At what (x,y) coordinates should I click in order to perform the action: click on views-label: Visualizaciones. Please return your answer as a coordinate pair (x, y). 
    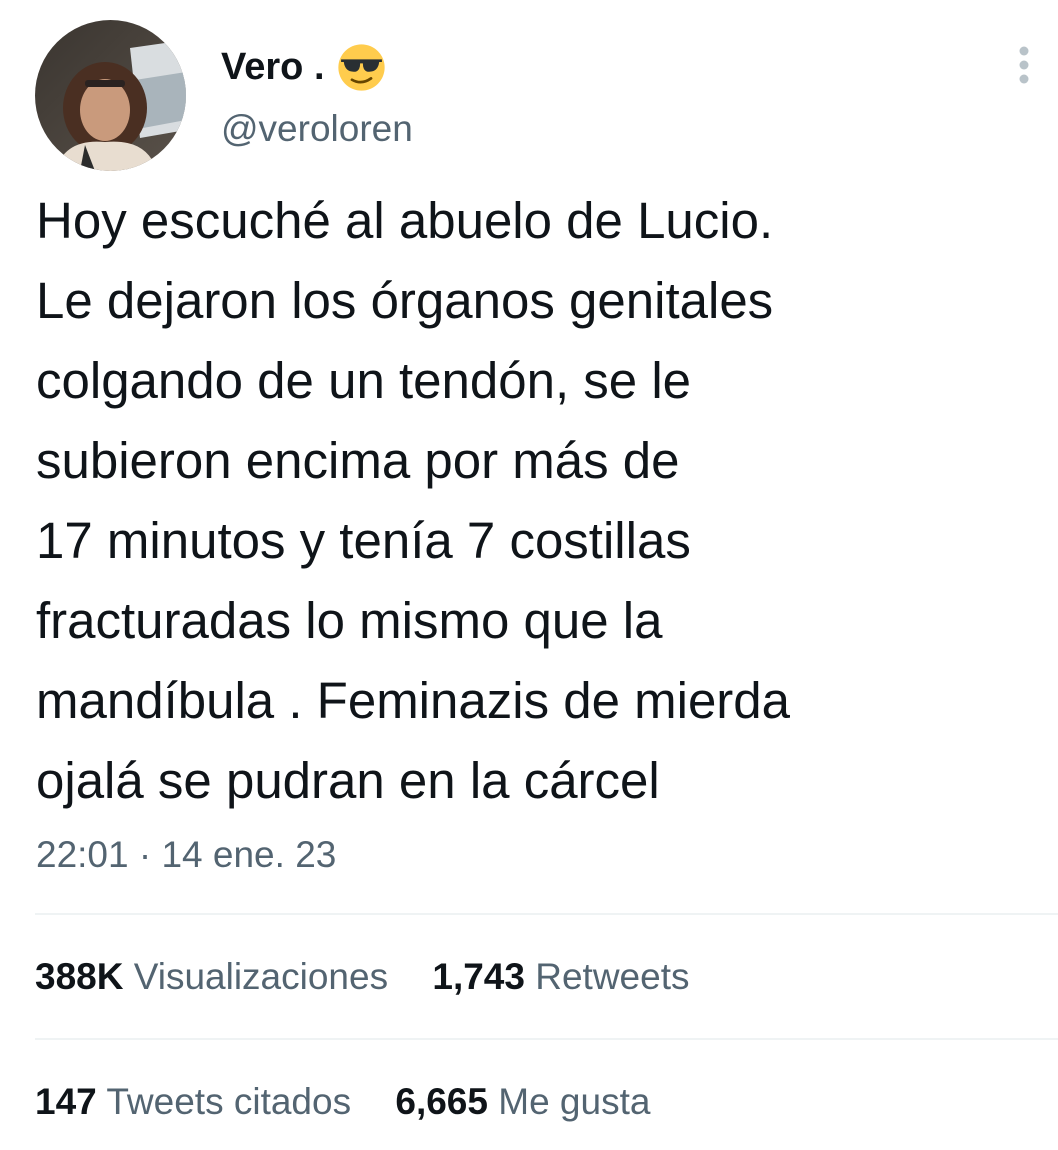
    Looking at the image, I should click on (261, 976).